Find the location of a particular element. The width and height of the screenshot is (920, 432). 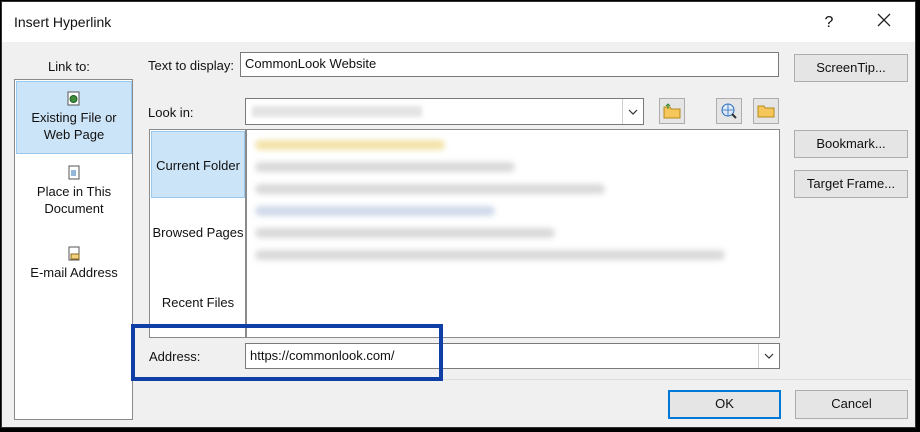

link-to-place-in-document: Place in This Document is located at coordinates (74, 196).